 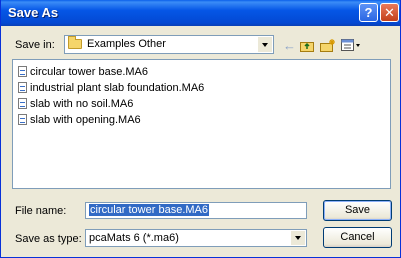 I want to click on new-folder-icon, so click(x=328, y=46).